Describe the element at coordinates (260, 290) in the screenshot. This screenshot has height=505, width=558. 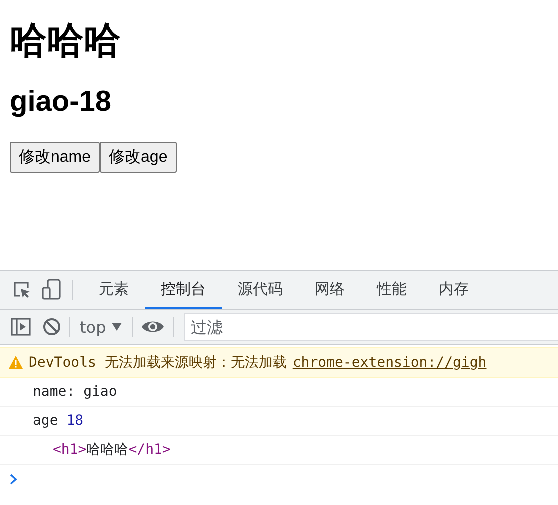
I see `devtools-tab: 源代码` at that location.